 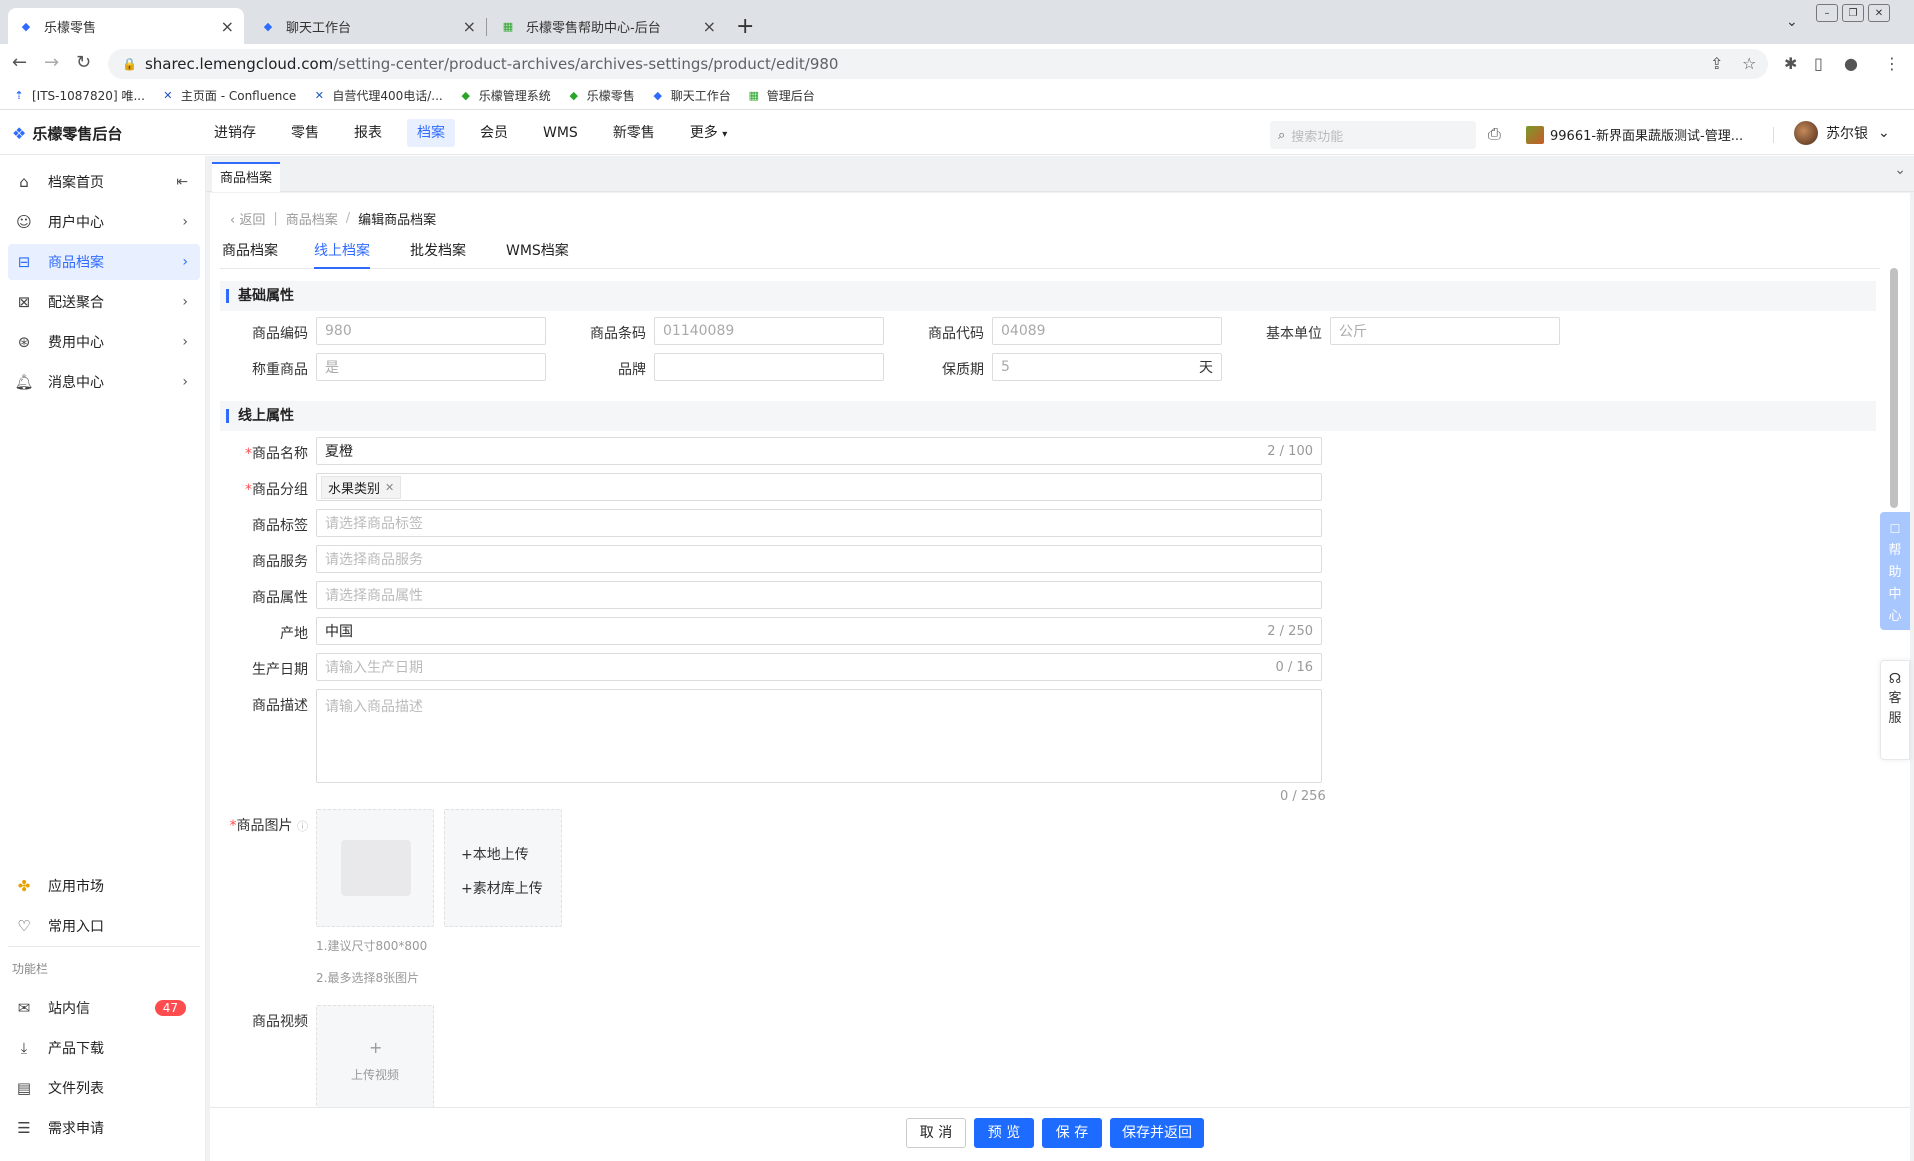 I want to click on bookmark-item: ◆ 乐檬零售, so click(x=601, y=95).